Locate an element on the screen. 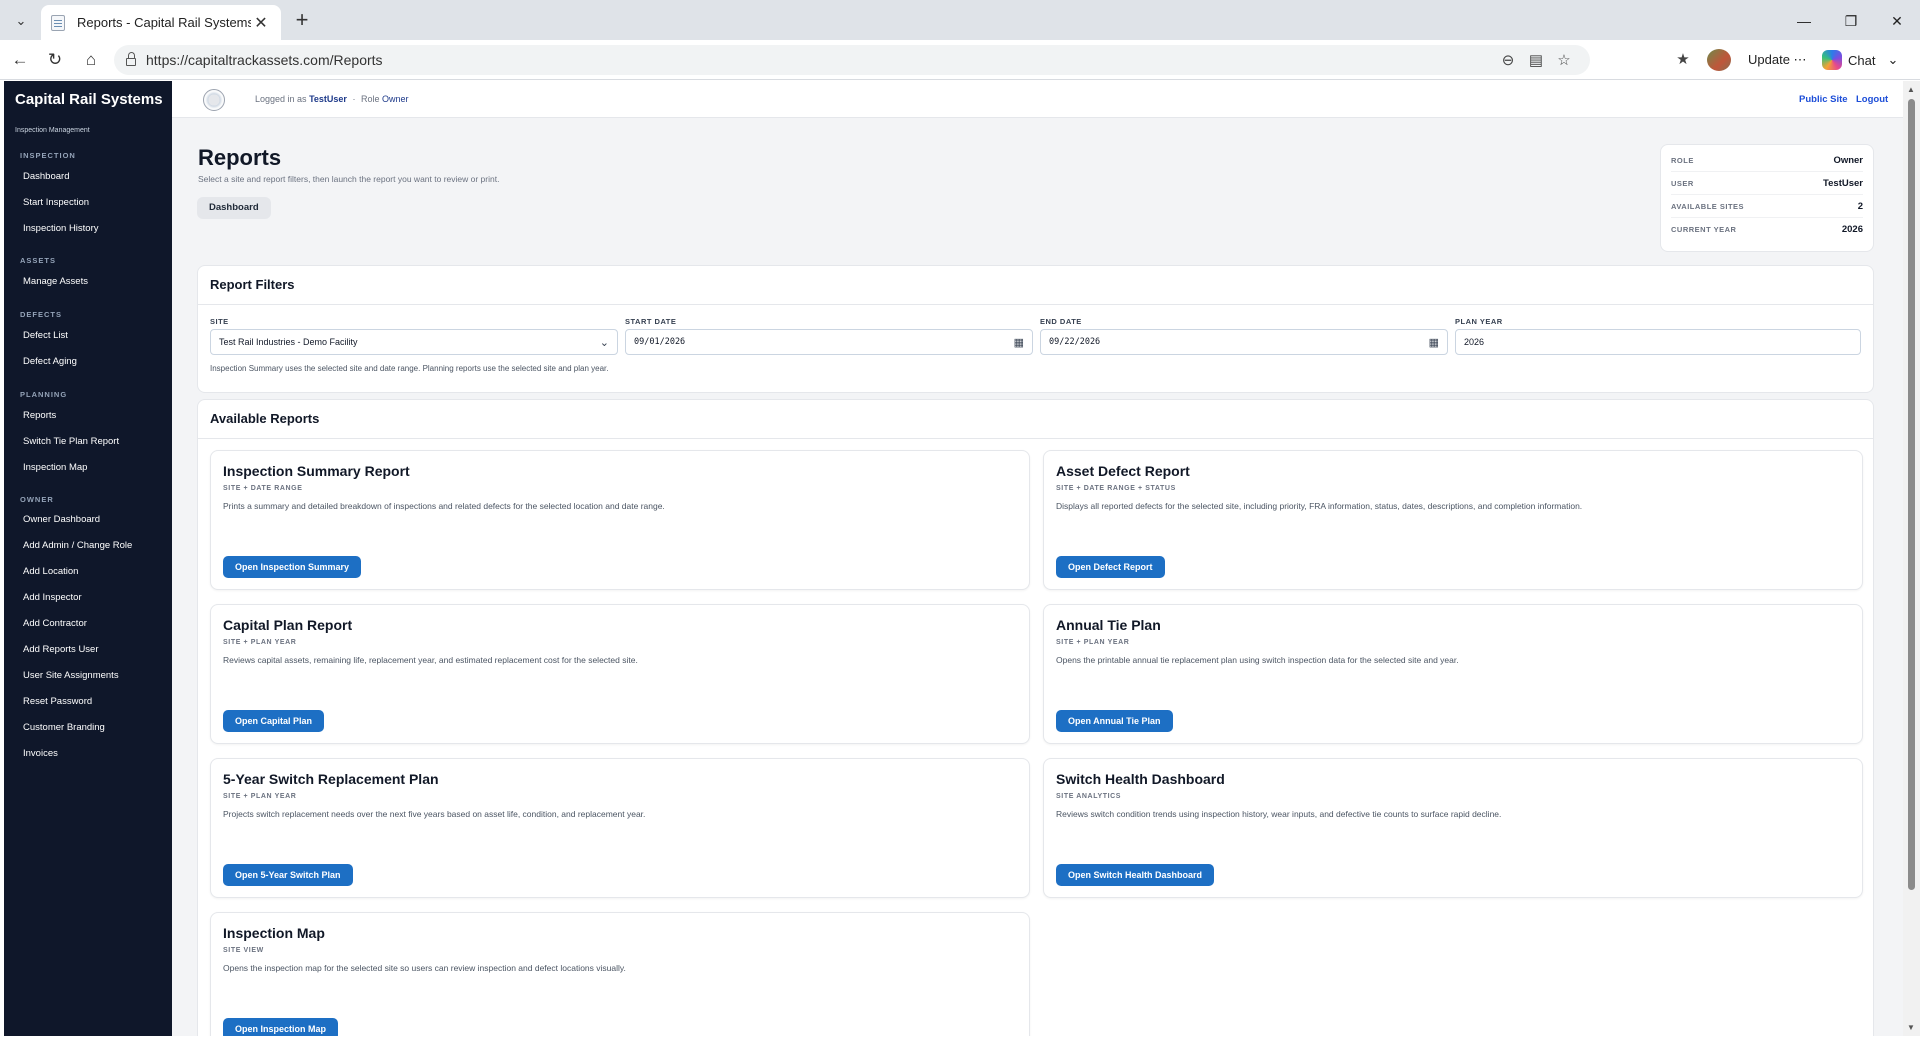 The image size is (1920, 1040). nav-section-inspection: INSPECTION is located at coordinates (48, 155).